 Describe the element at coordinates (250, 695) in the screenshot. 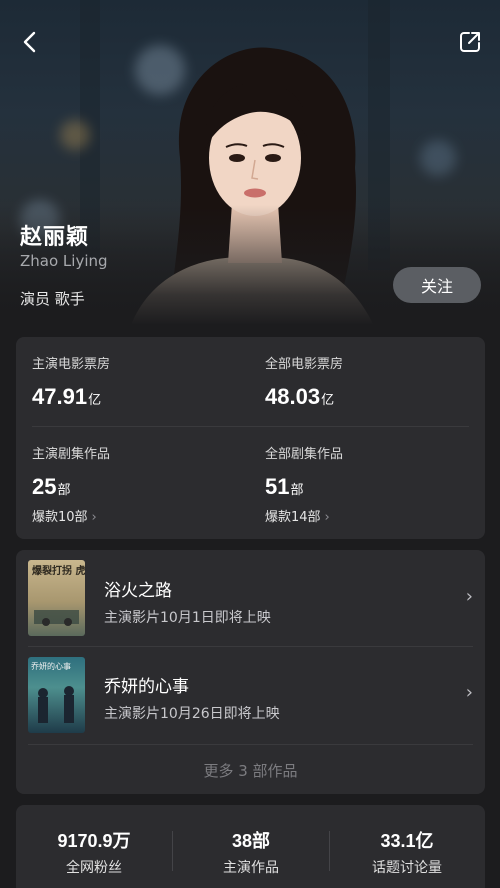

I see `work-item: 乔妍的心事 乔妍的心事 主演影片10月26日即将上映 ›` at that location.